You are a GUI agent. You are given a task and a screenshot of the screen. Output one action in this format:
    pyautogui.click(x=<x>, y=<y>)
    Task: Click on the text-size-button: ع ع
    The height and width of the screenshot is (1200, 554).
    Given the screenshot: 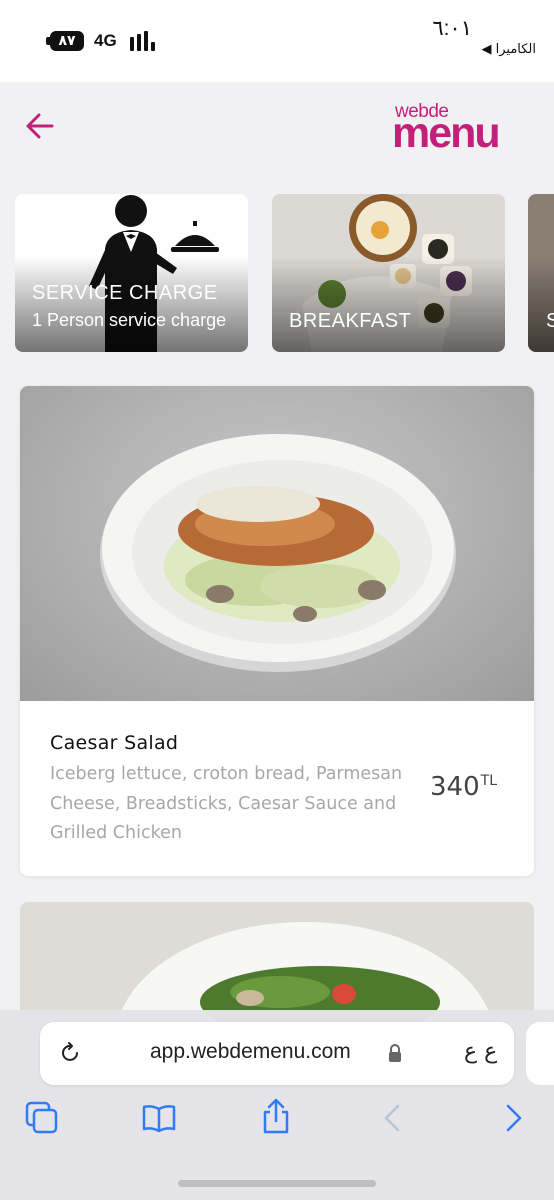 What is the action you would take?
    pyautogui.click(x=480, y=1051)
    